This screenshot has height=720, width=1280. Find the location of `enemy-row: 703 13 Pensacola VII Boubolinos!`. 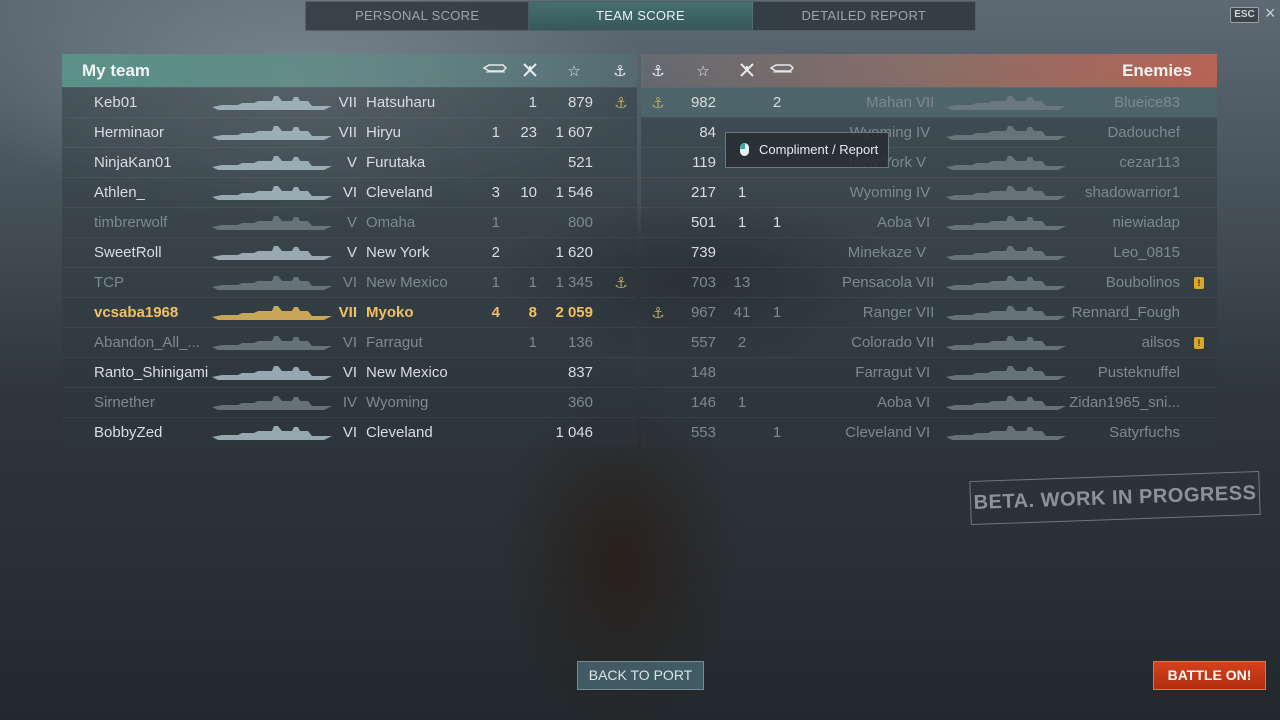

enemy-row: 703 13 Pensacola VII Boubolinos! is located at coordinates (929, 282).